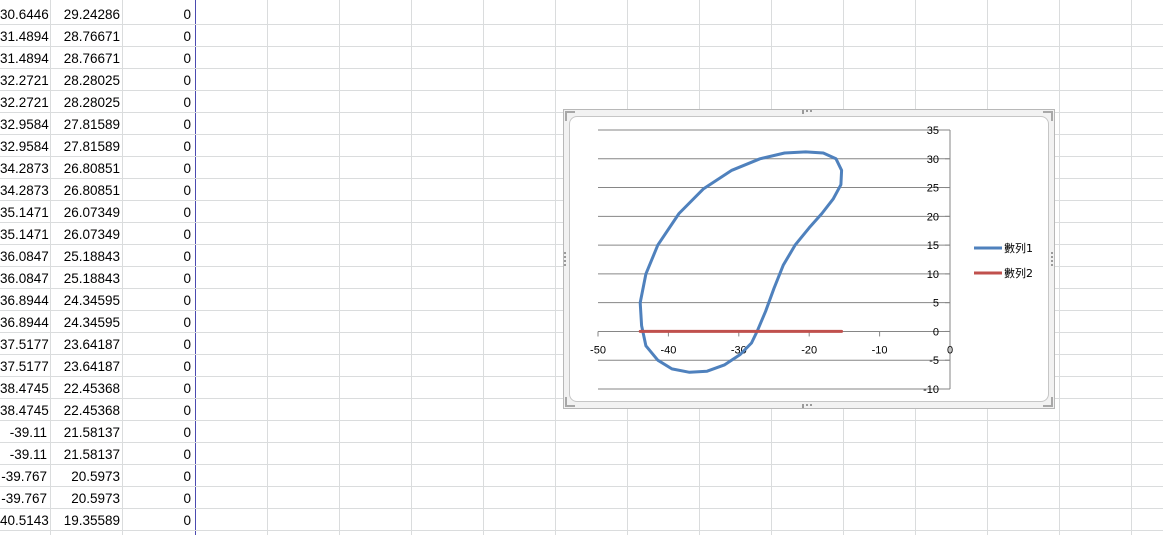 The width and height of the screenshot is (1163, 535). Describe the element at coordinates (24, 520) in the screenshot. I see `table-cell: 40.5143` at that location.